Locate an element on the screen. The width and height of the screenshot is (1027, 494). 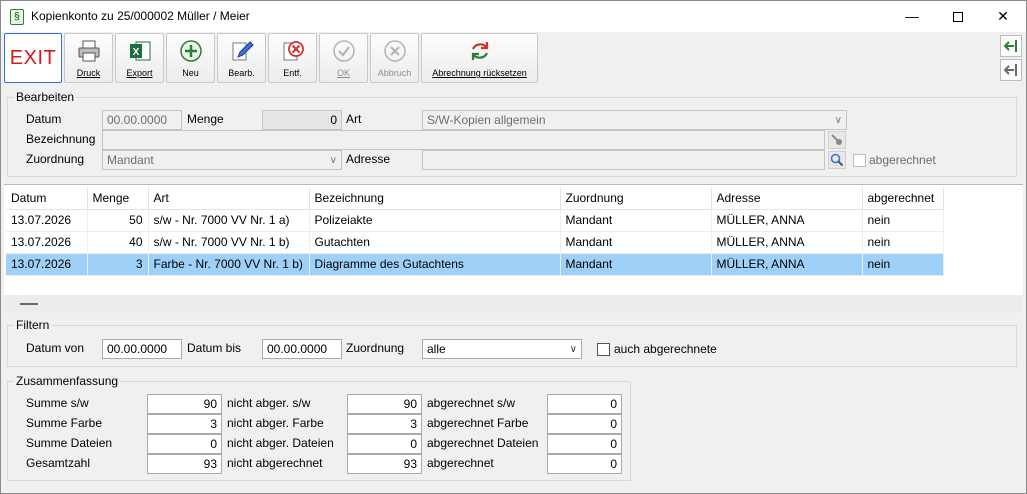
abgerechnet-dateien-label: abgerechnet Dateien is located at coordinates (483, 443).